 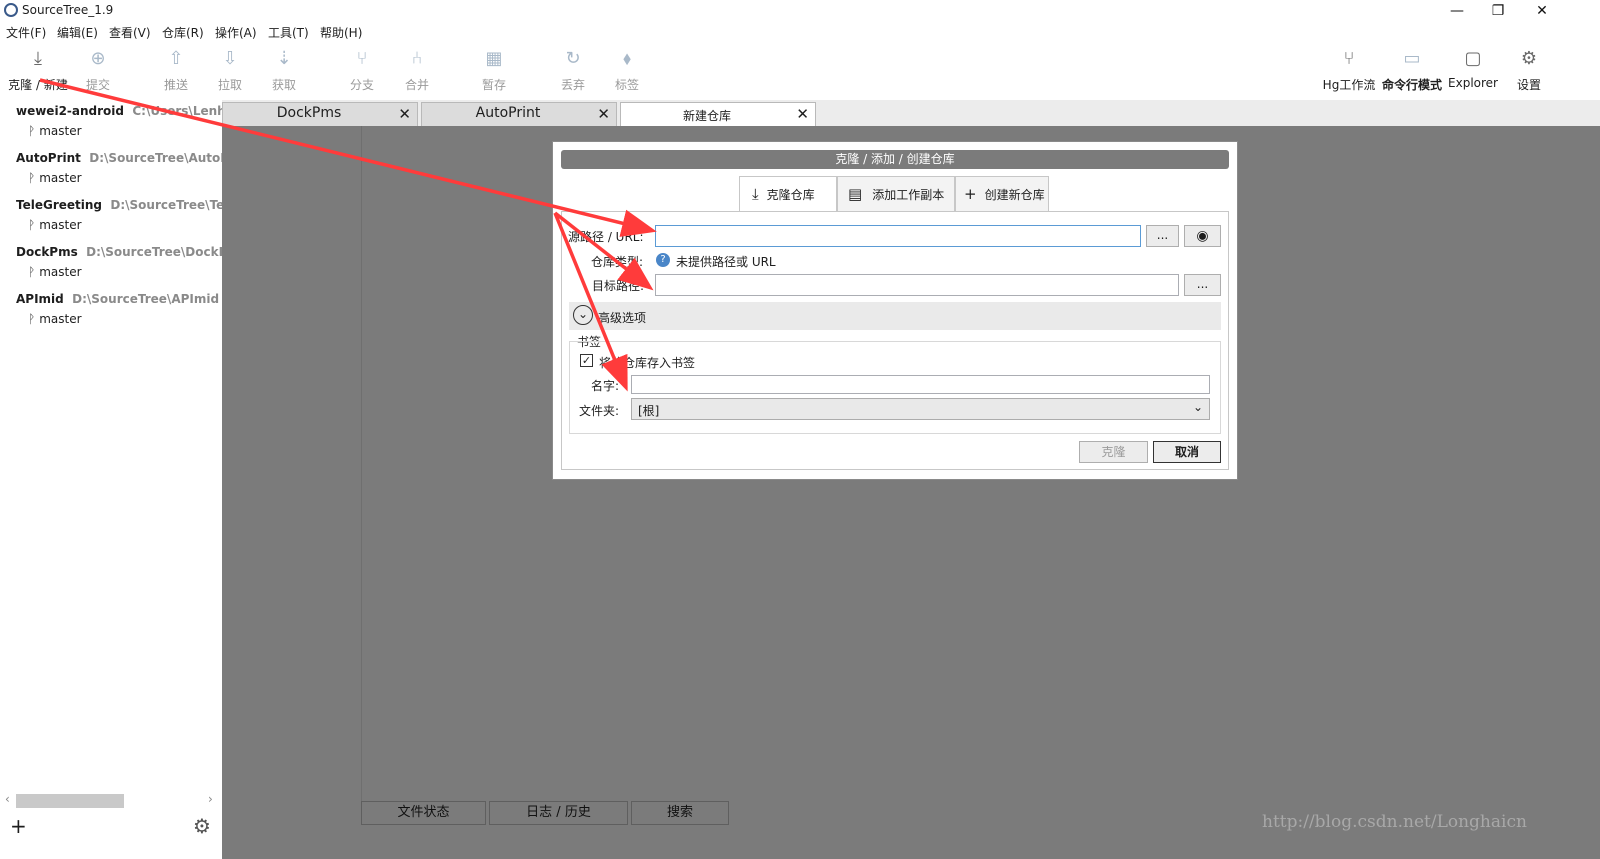 I want to click on tab-search: 搜索, so click(x=680, y=813).